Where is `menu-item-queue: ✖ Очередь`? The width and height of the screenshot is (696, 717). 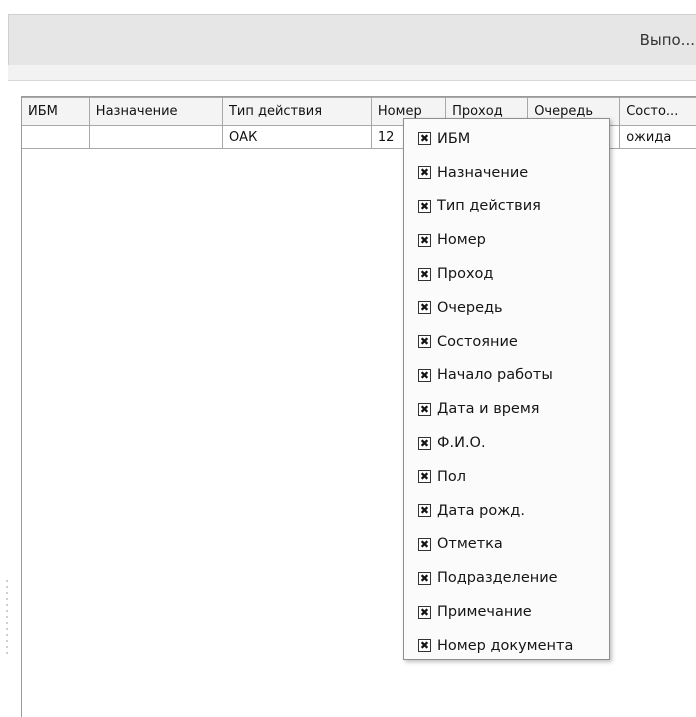 menu-item-queue: ✖ Очередь is located at coordinates (506, 308).